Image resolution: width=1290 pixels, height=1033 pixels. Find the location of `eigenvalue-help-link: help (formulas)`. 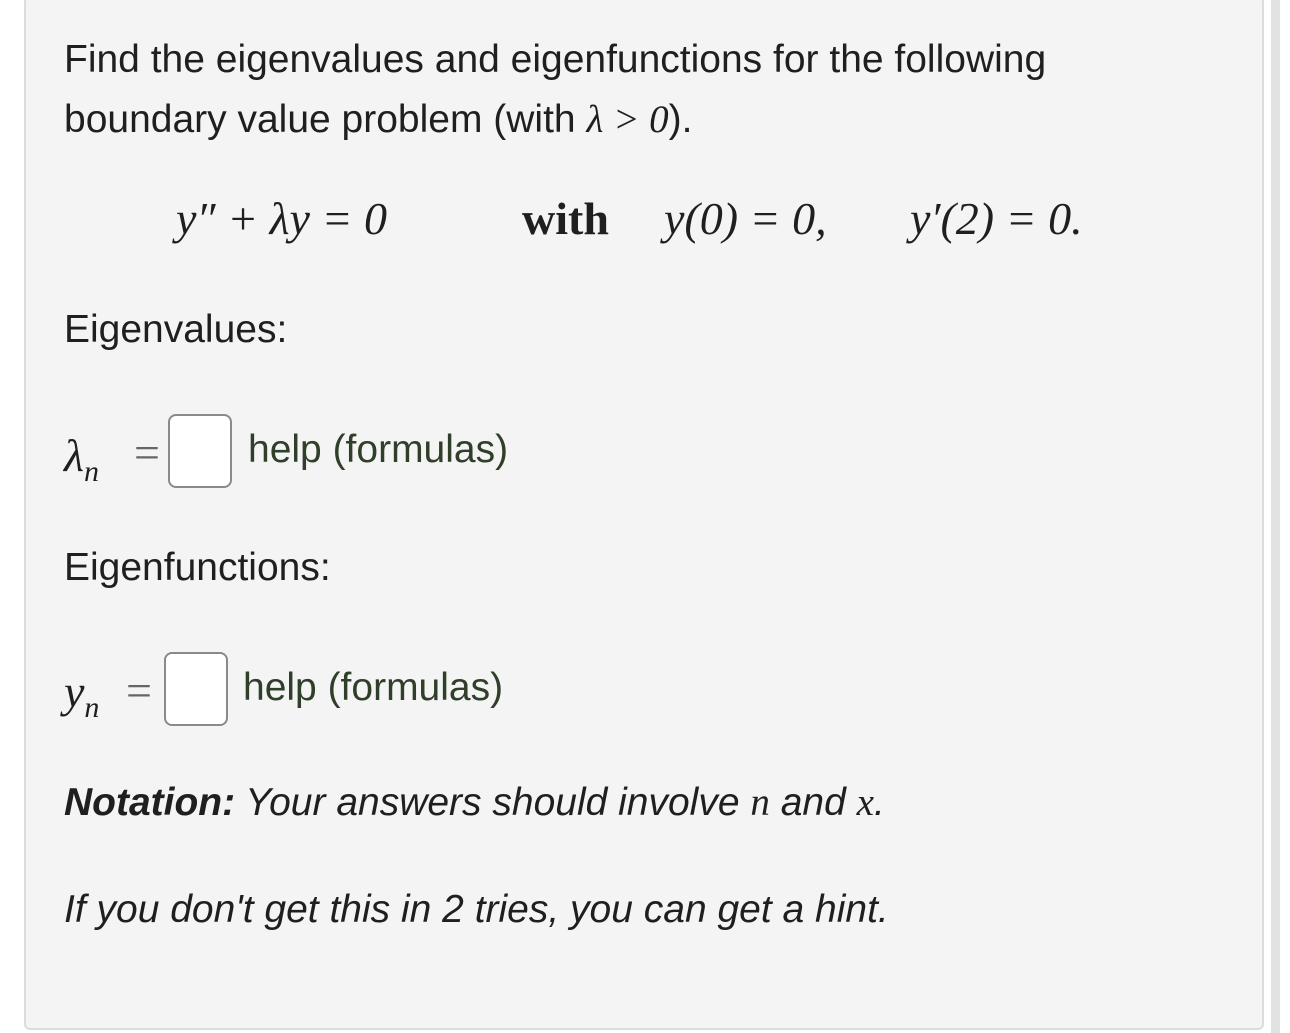

eigenvalue-help-link: help (formulas) is located at coordinates (378, 450).